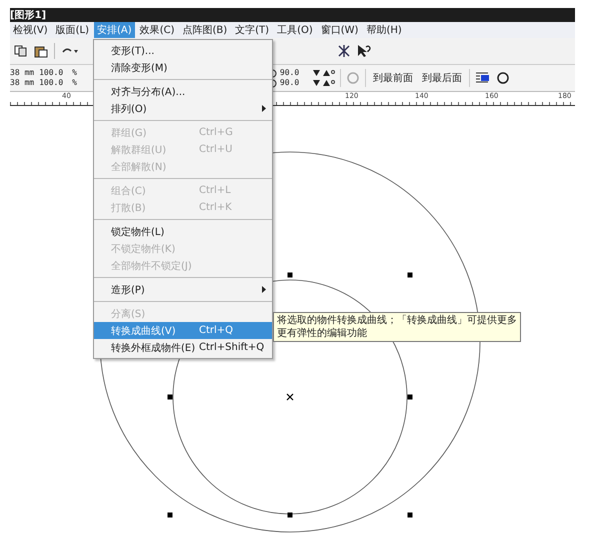 The image size is (595, 539). Describe the element at coordinates (392, 78) in the screenshot. I see `order-button: 到最前面` at that location.